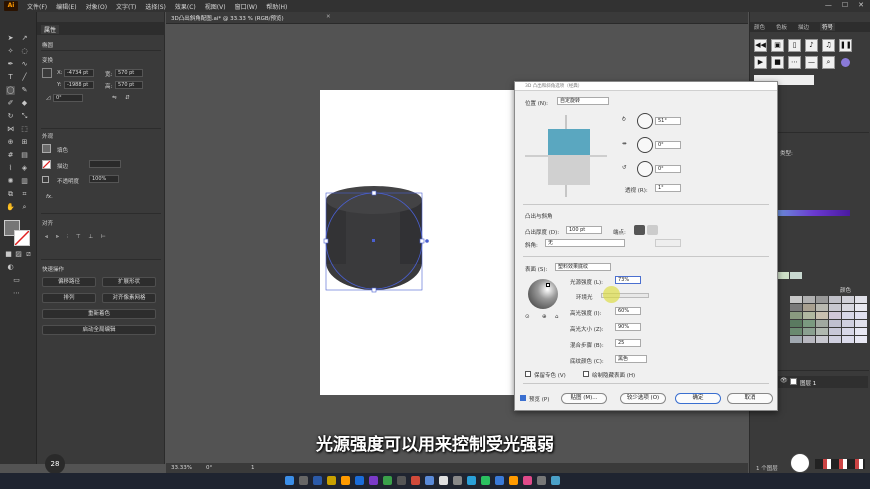 This screenshot has height=489, width=870. Describe the element at coordinates (10, 168) in the screenshot. I see `eyedropper-tool-icon: ⌇` at that location.